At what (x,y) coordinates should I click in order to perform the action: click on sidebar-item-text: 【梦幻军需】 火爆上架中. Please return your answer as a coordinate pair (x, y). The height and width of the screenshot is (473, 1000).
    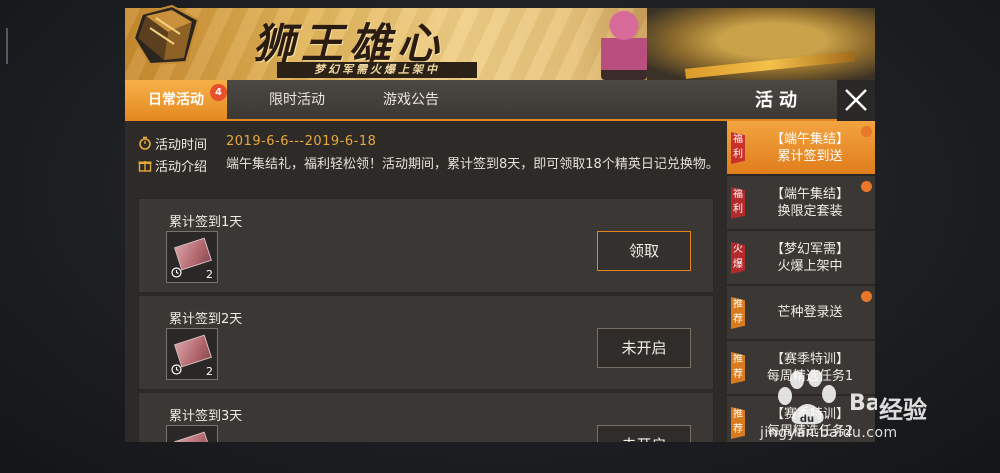
    Looking at the image, I should click on (810, 258).